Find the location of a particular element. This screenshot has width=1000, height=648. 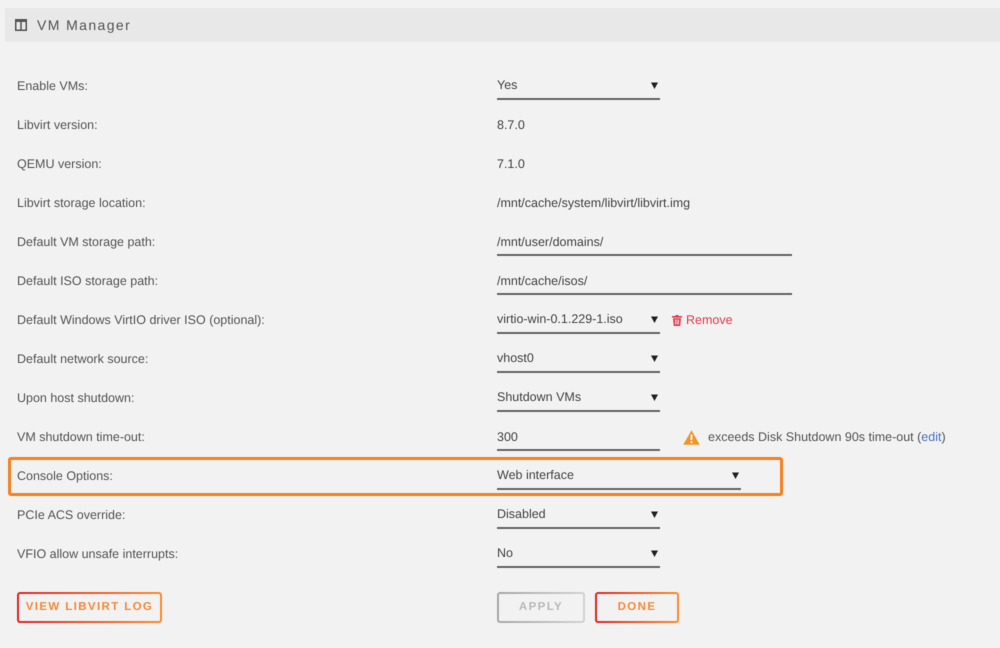

setting-label: Default VM storage path: is located at coordinates (86, 243).